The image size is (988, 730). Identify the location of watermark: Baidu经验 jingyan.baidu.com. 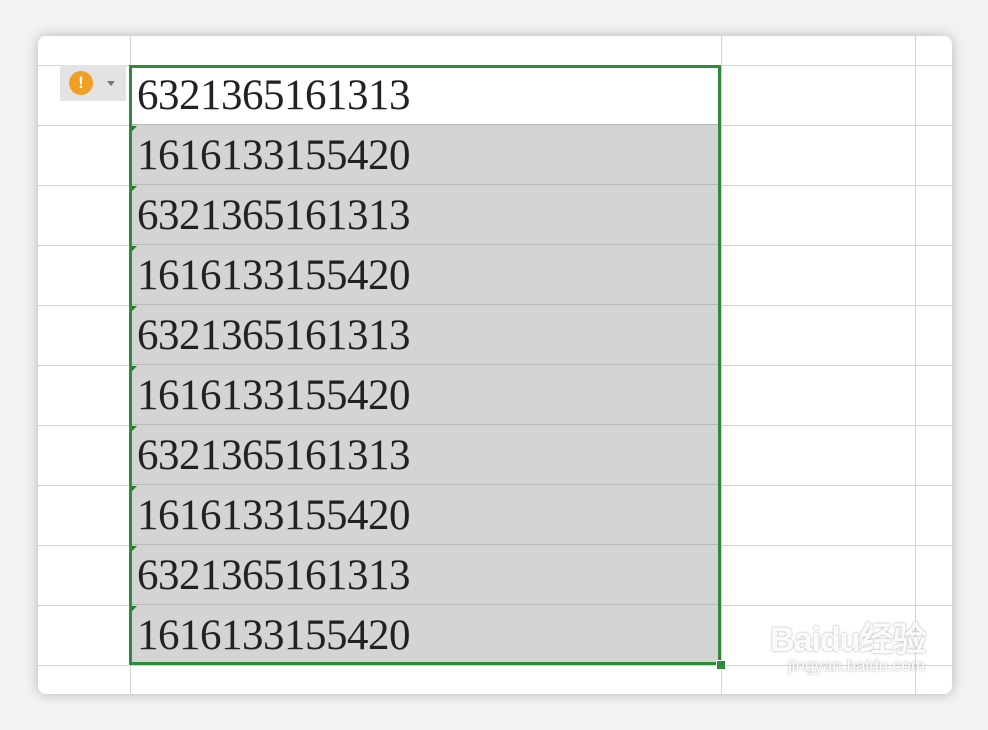
(852, 644).